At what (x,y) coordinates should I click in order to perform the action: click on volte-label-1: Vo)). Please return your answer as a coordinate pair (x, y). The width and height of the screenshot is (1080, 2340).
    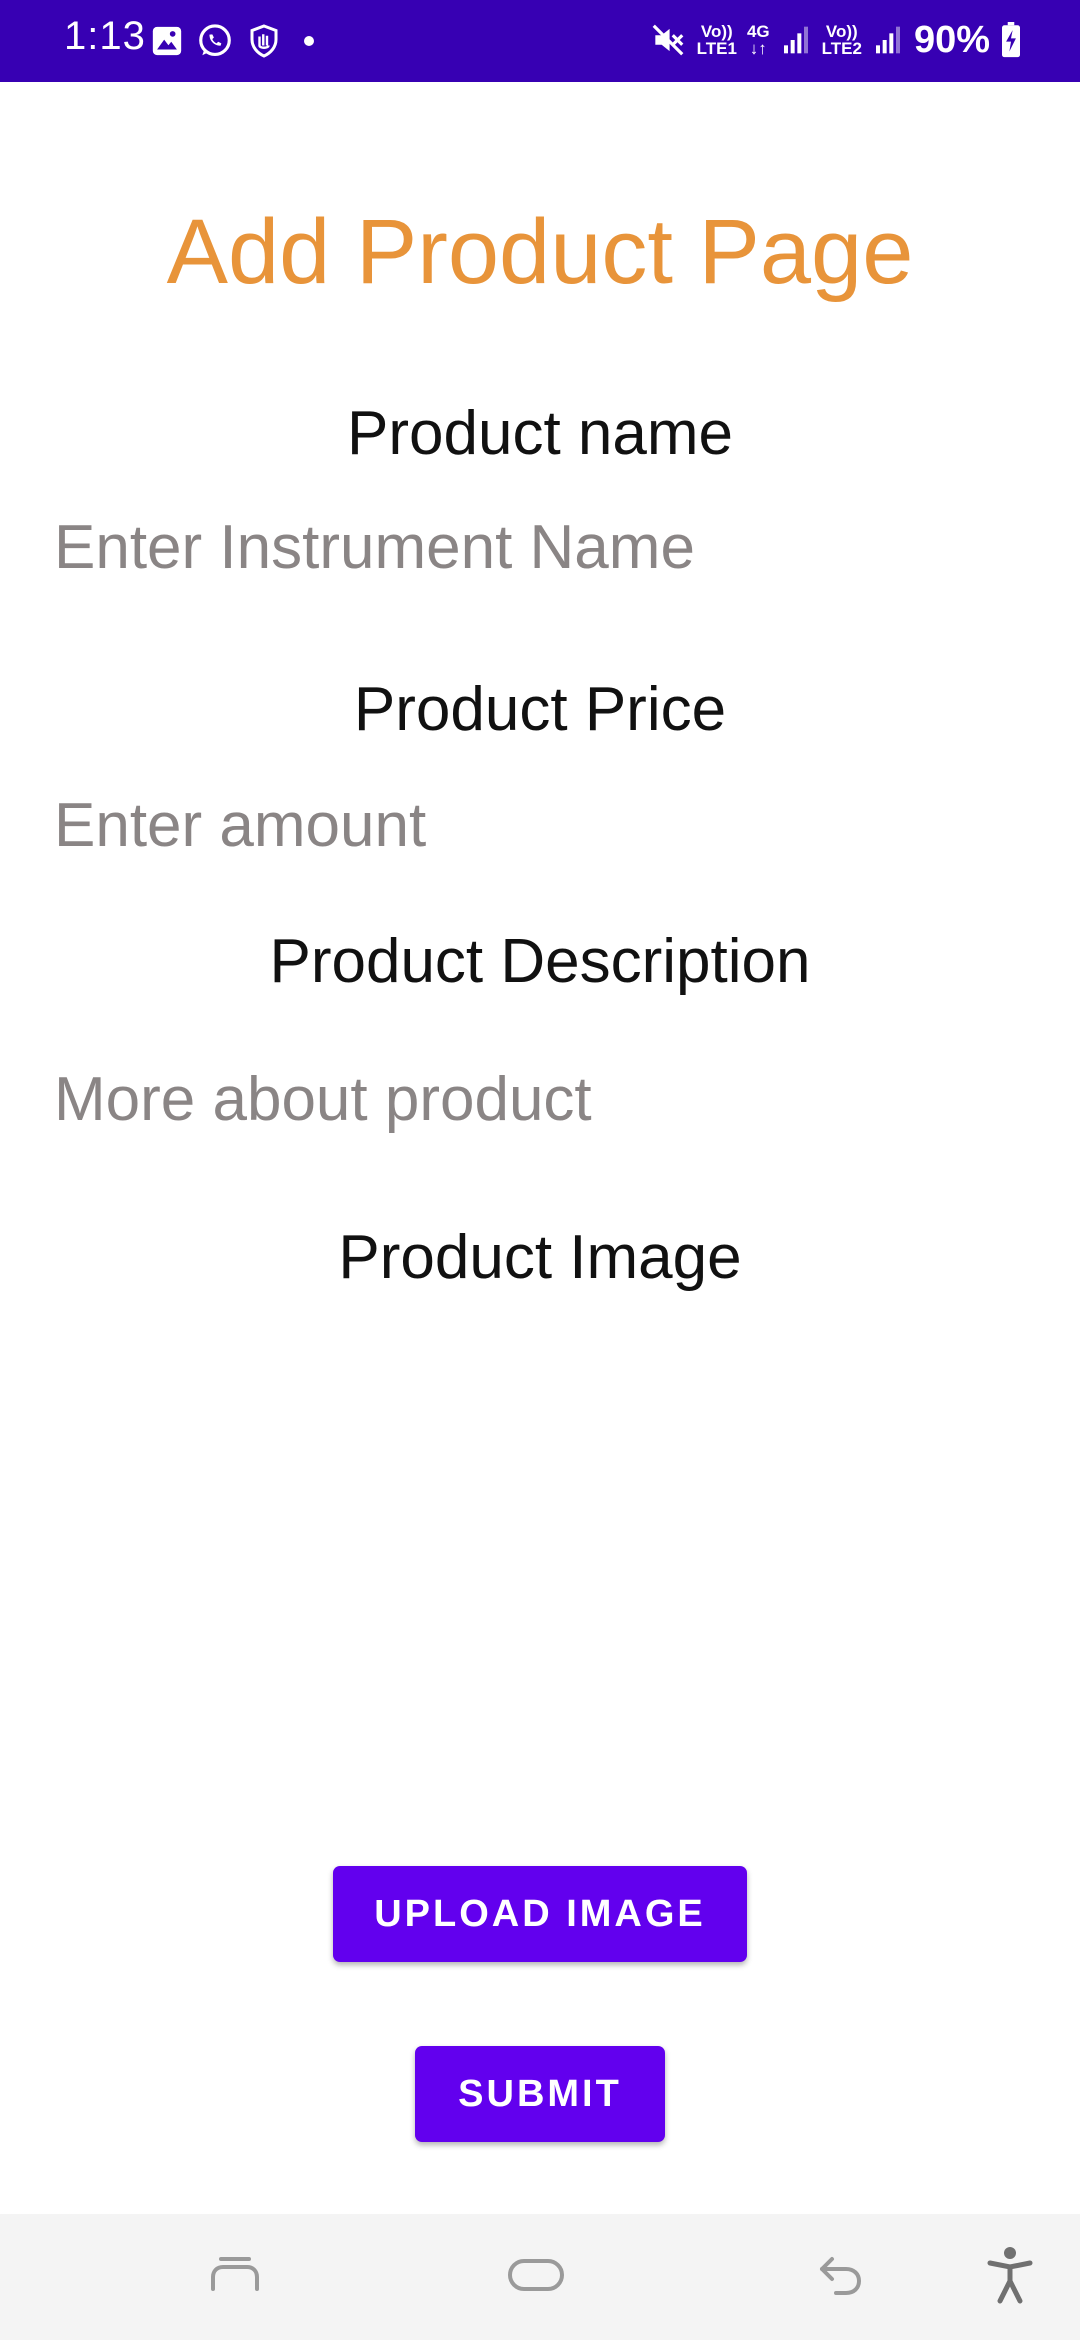
    Looking at the image, I should click on (716, 31).